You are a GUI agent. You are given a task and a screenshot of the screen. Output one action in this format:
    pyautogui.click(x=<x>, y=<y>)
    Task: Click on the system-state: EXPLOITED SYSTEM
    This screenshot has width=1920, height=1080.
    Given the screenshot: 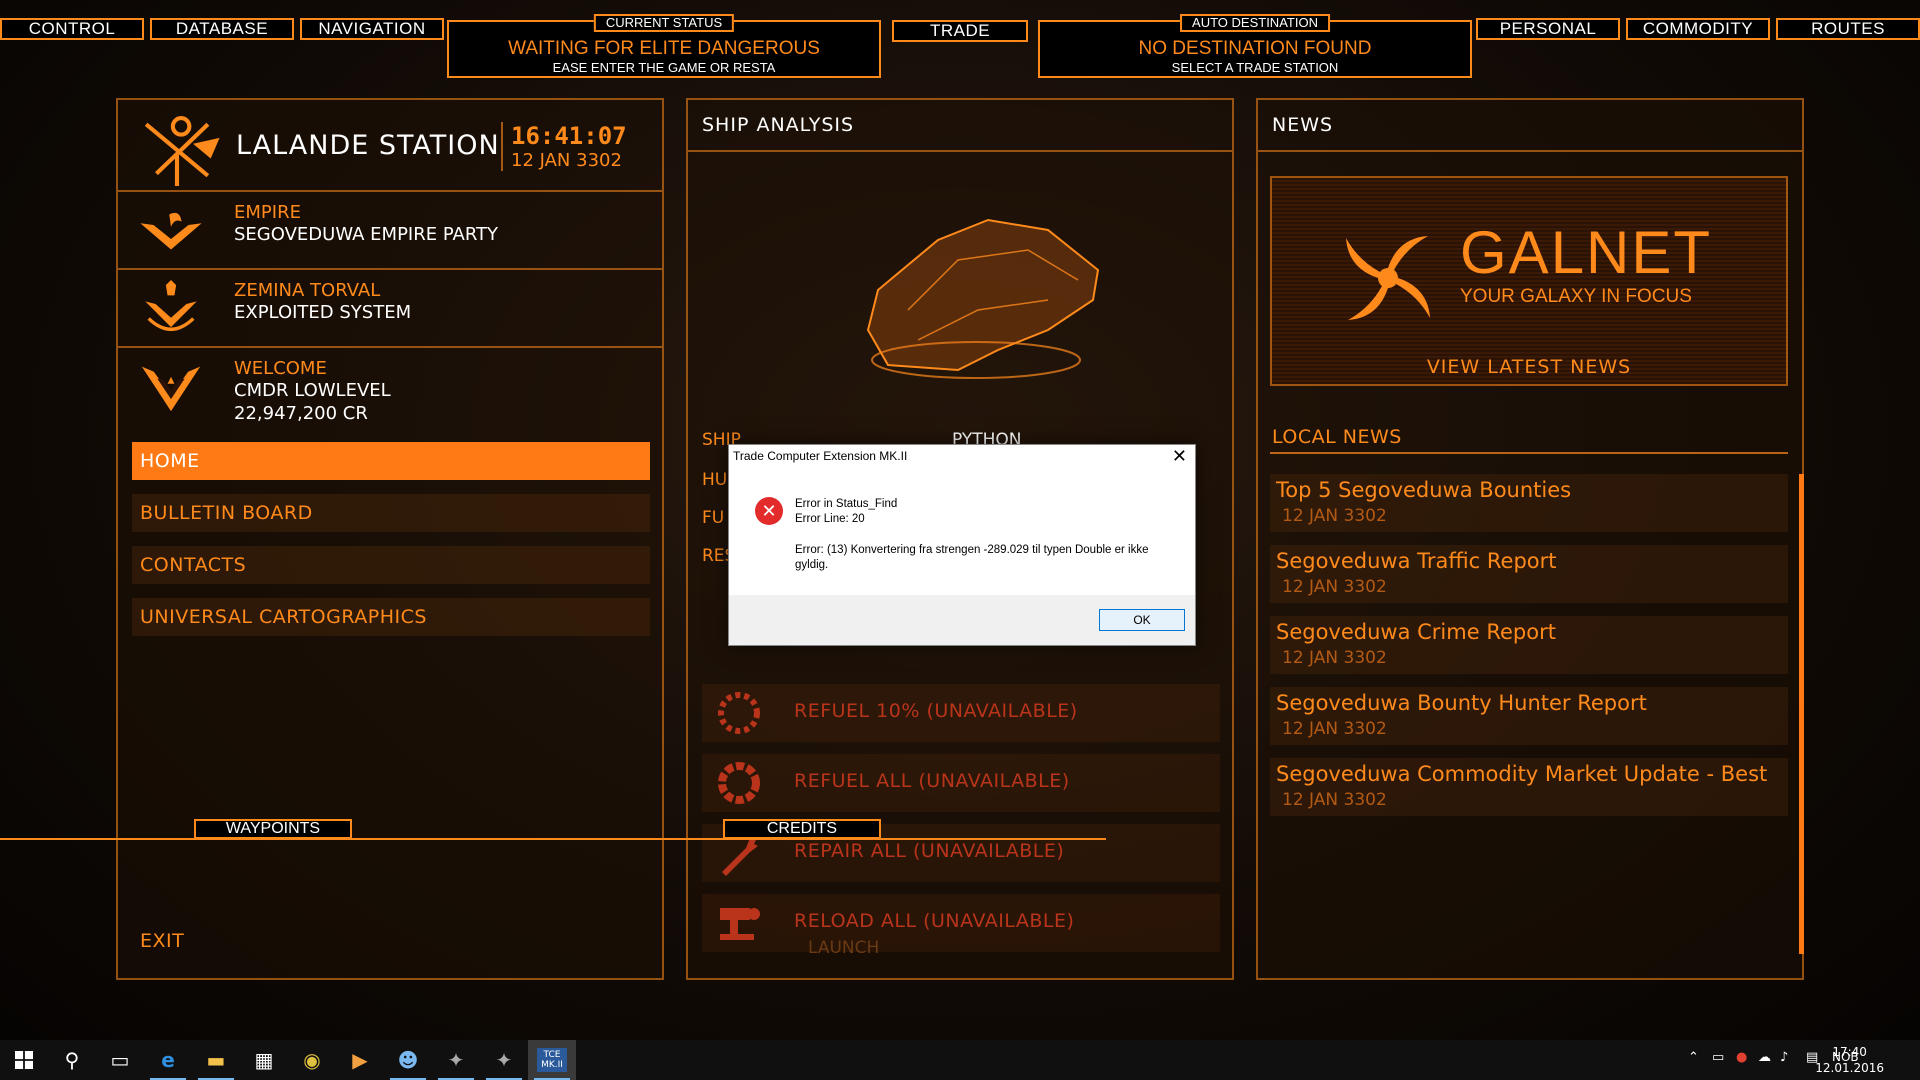 What is the action you would take?
    pyautogui.click(x=323, y=312)
    